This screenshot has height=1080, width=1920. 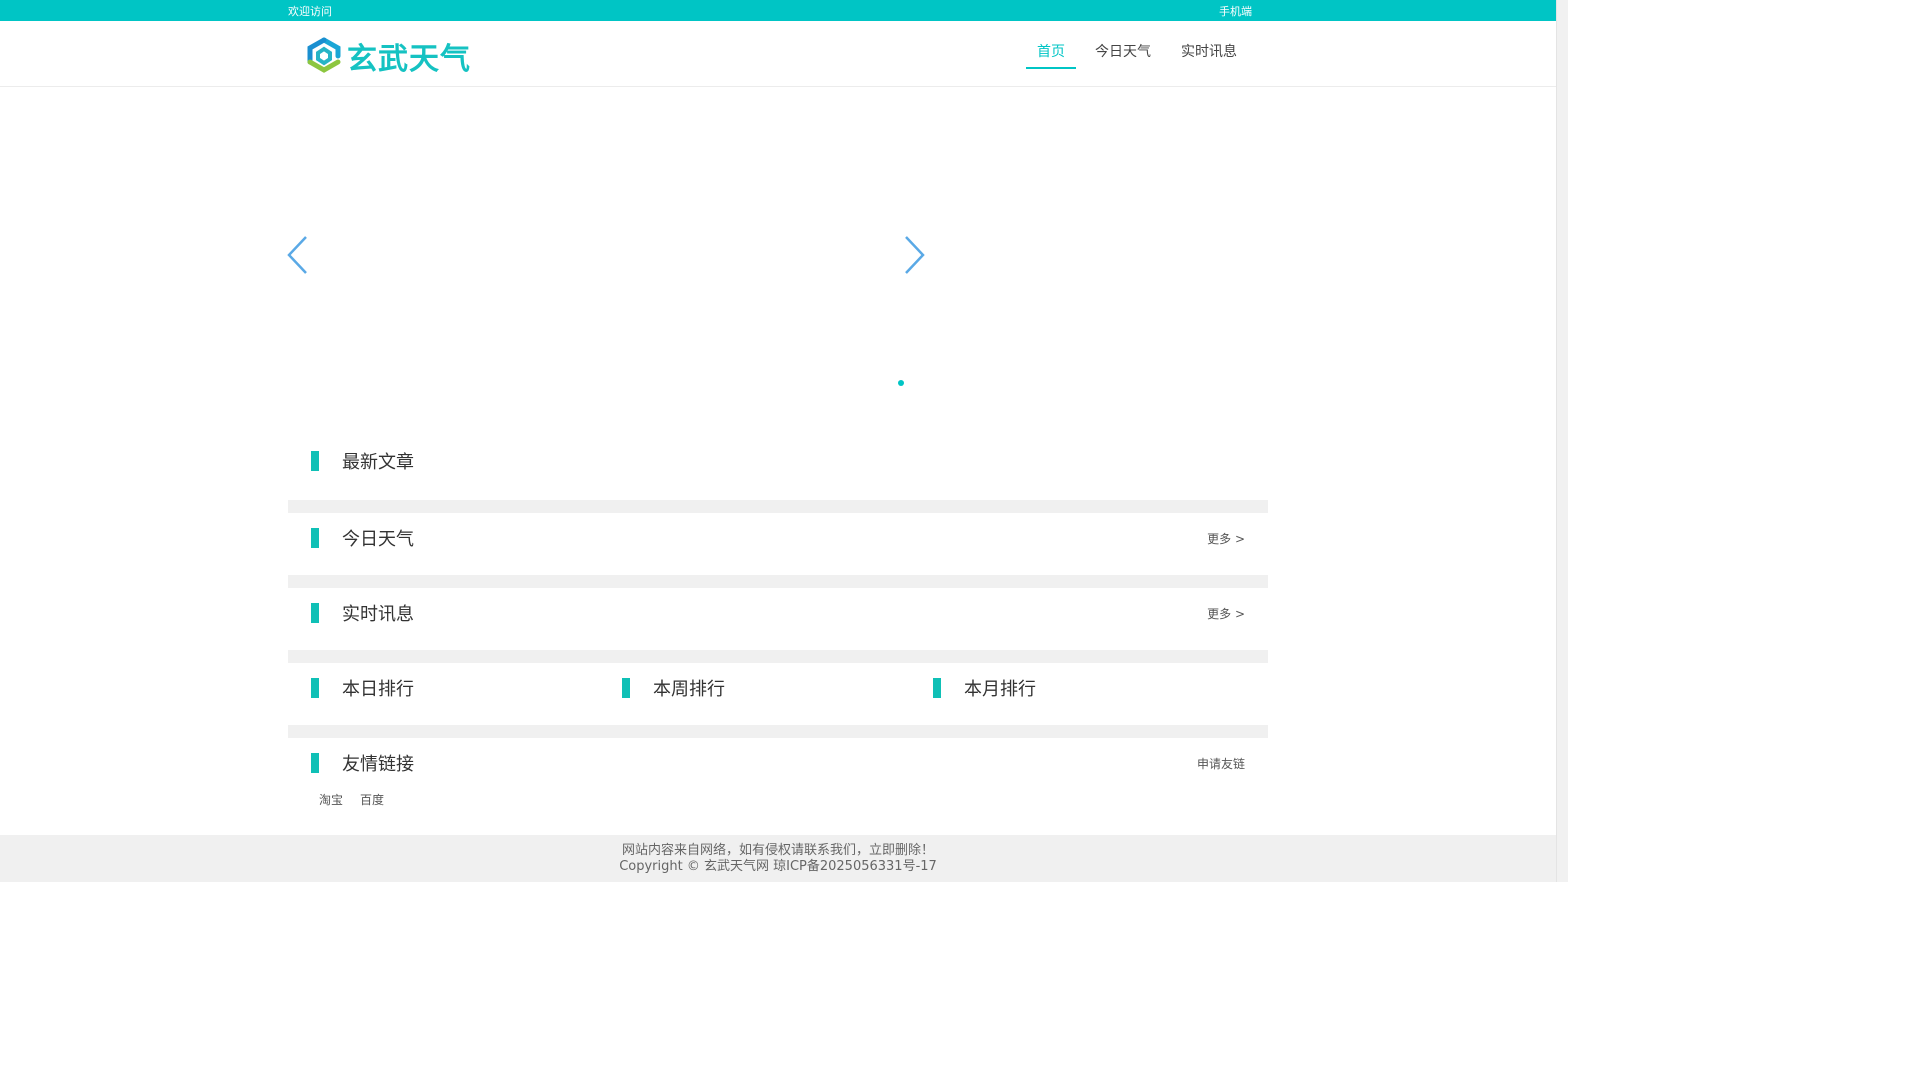 What do you see at coordinates (1226, 613) in the screenshot?
I see `realtime-more-link: 更多 >` at bounding box center [1226, 613].